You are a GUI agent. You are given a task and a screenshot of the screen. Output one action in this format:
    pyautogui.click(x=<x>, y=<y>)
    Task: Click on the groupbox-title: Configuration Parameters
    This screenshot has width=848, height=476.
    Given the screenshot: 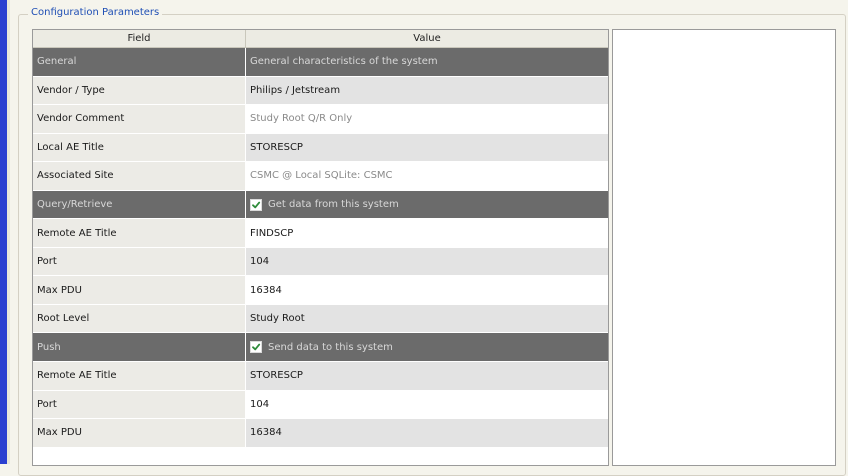 What is the action you would take?
    pyautogui.click(x=95, y=12)
    